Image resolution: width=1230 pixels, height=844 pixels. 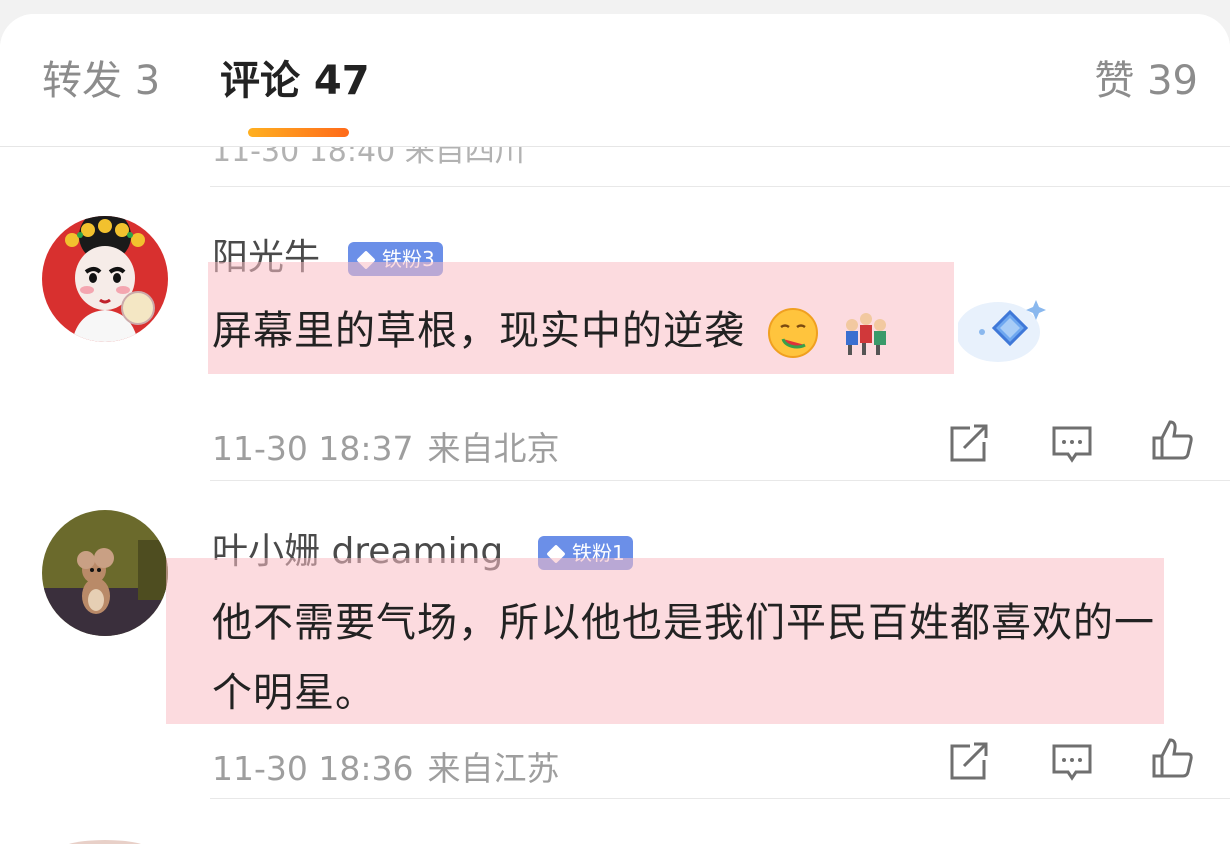 What do you see at coordinates (683, 658) in the screenshot?
I see `comment-text: 他不需要气场，所以他也是我们平民百姓都喜欢的一个明星。` at bounding box center [683, 658].